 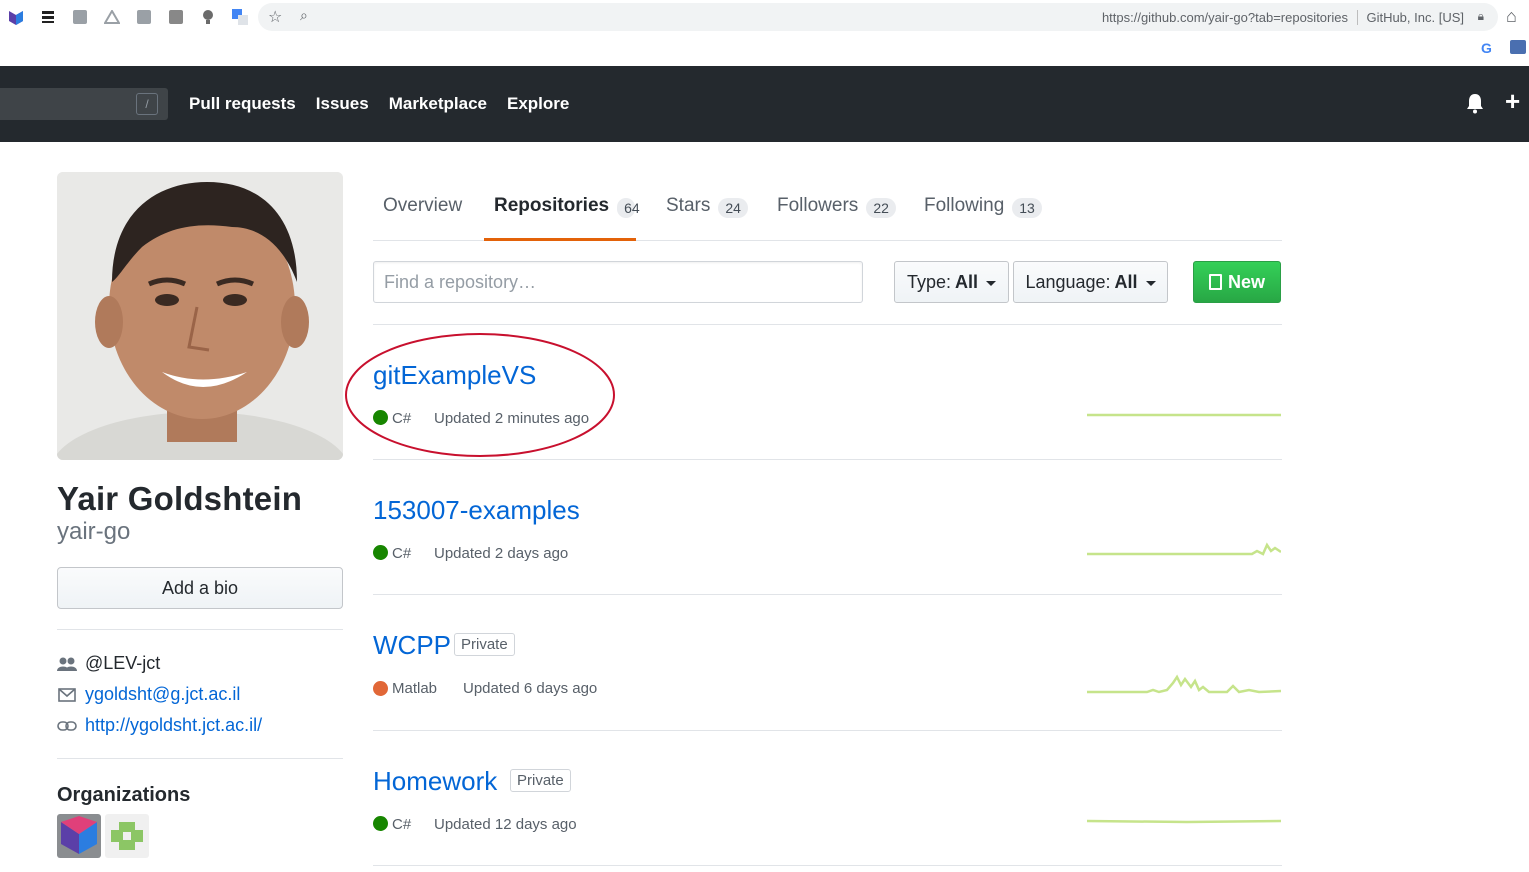 What do you see at coordinates (628, 208) in the screenshot?
I see `tab-counter: 64` at bounding box center [628, 208].